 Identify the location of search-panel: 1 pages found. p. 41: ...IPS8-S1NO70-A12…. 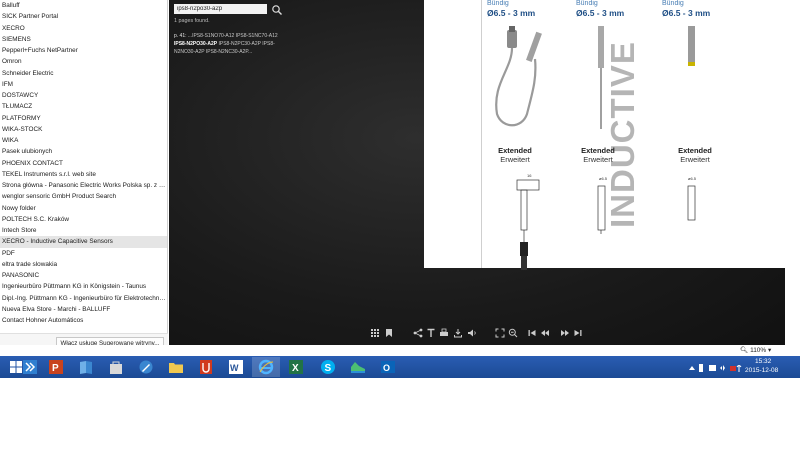
(226, 161).